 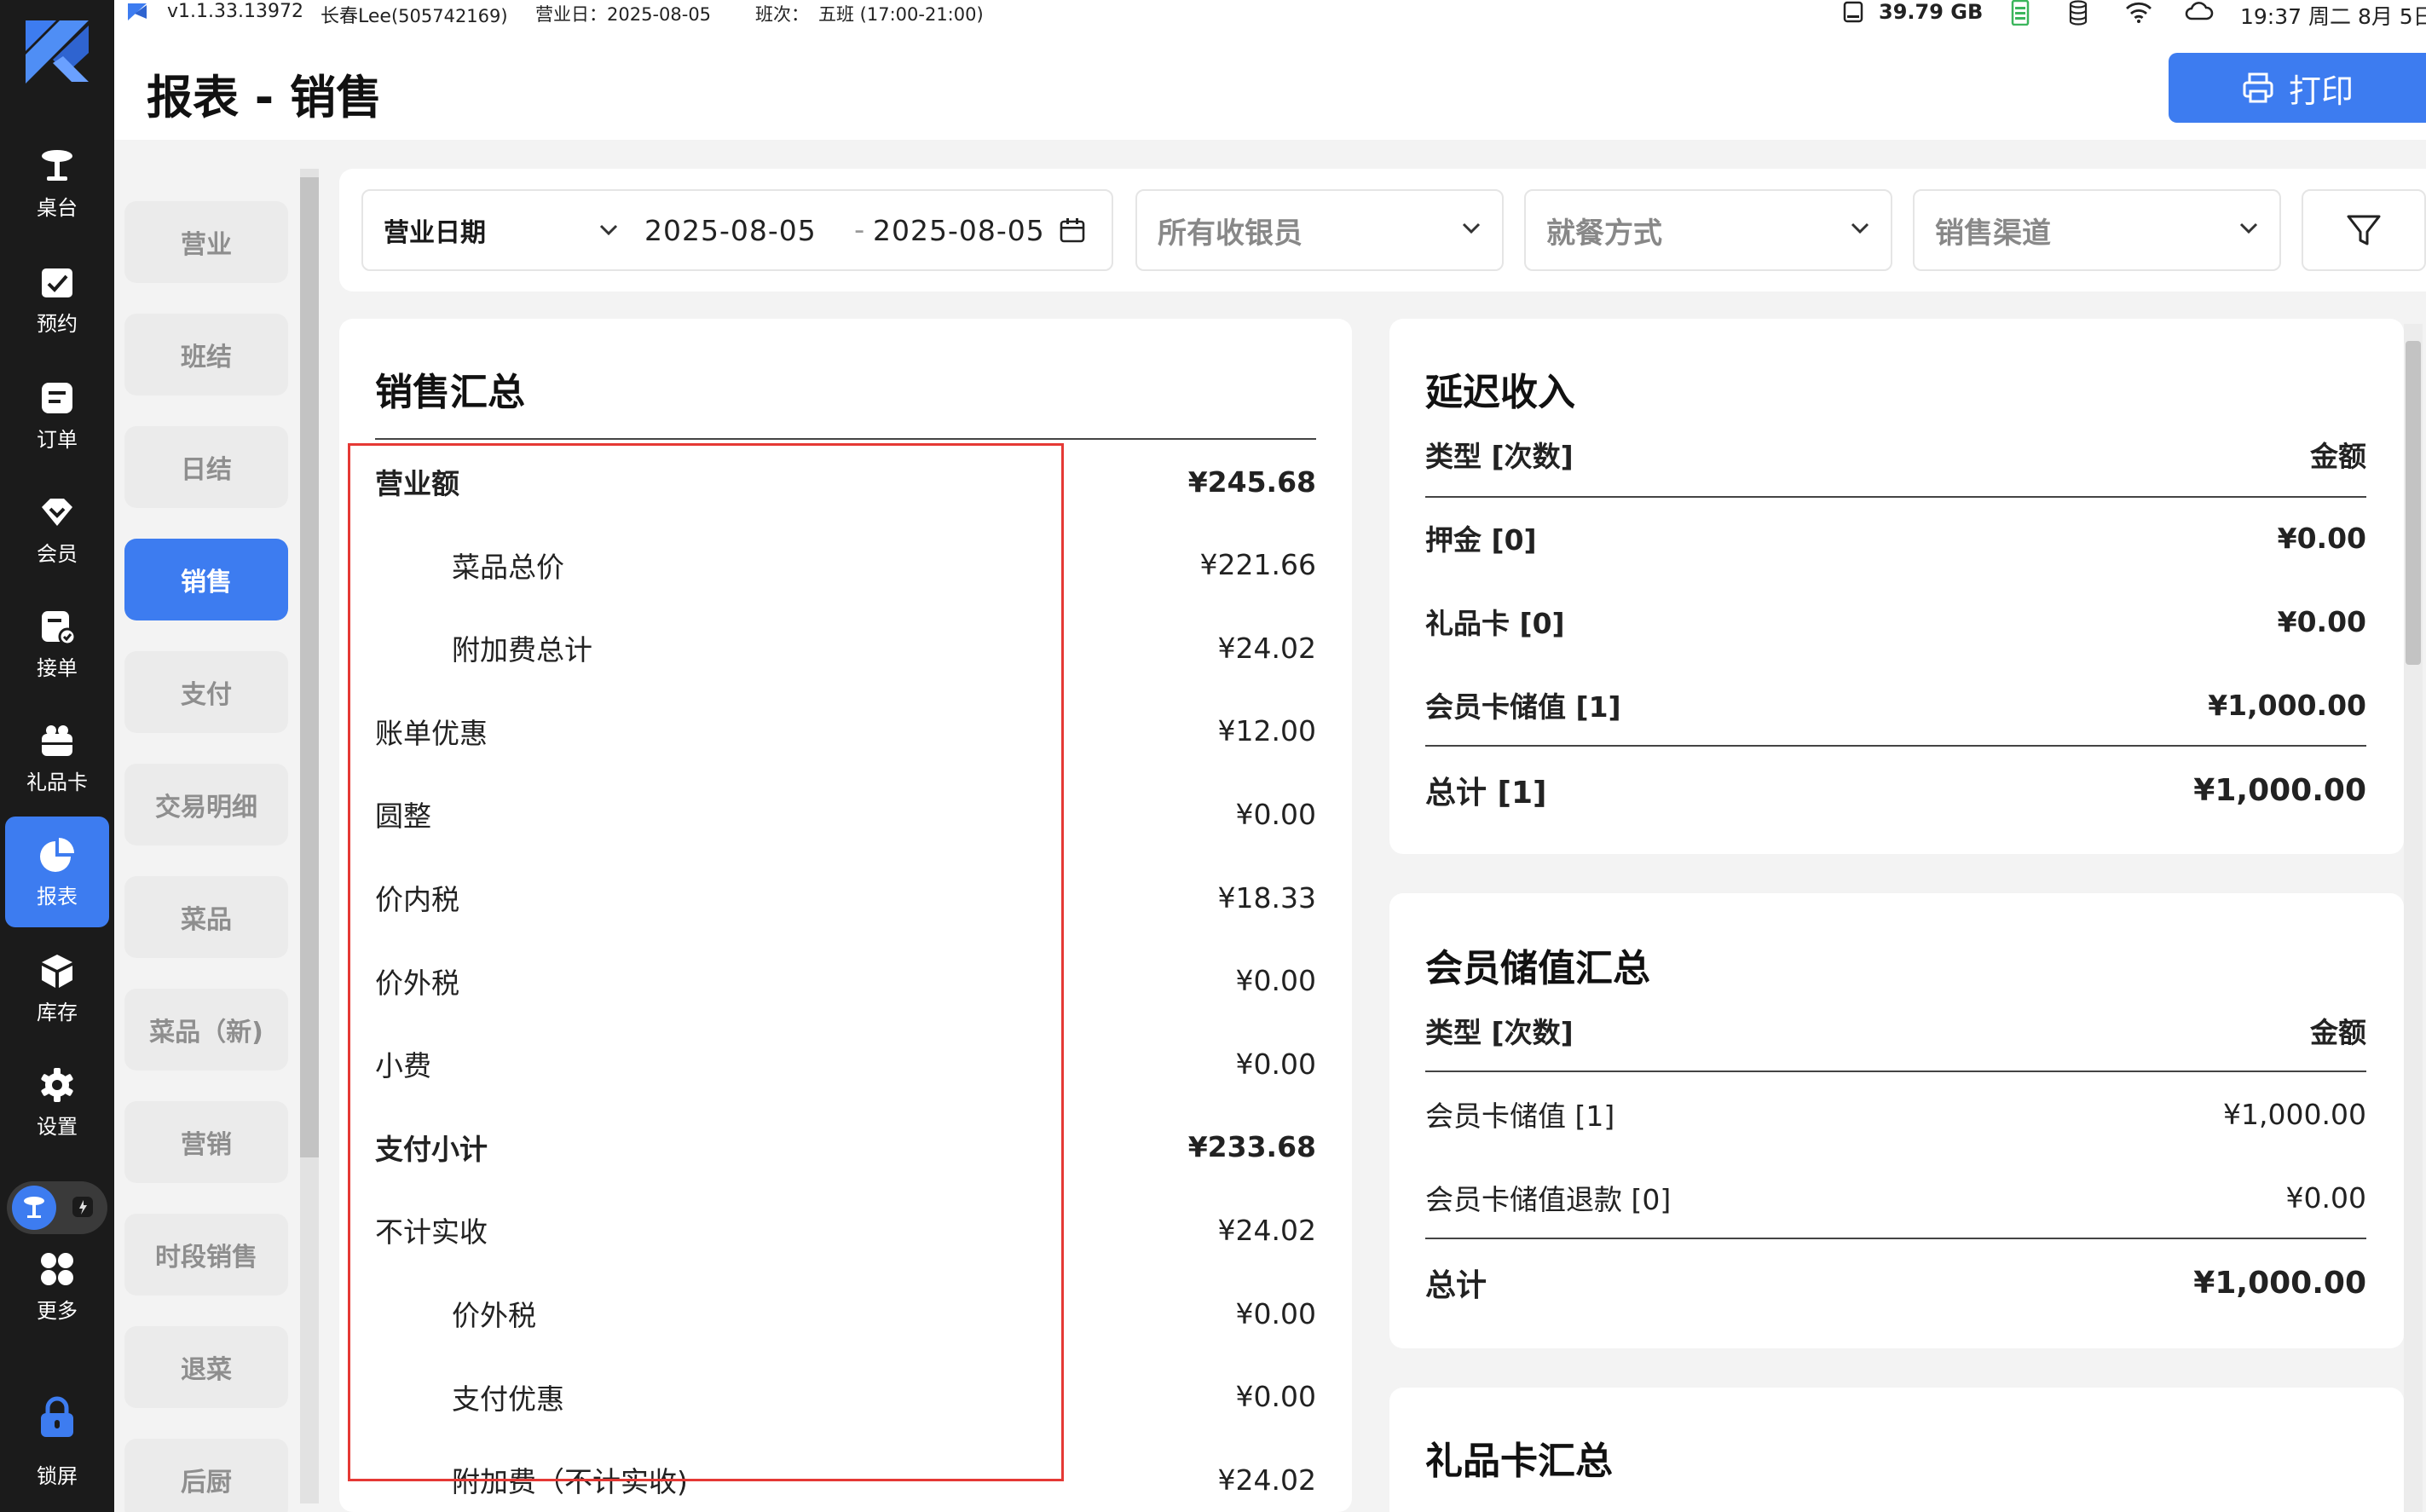 What do you see at coordinates (1251, 1147) in the screenshot?
I see `row-amount: ¥233.68` at bounding box center [1251, 1147].